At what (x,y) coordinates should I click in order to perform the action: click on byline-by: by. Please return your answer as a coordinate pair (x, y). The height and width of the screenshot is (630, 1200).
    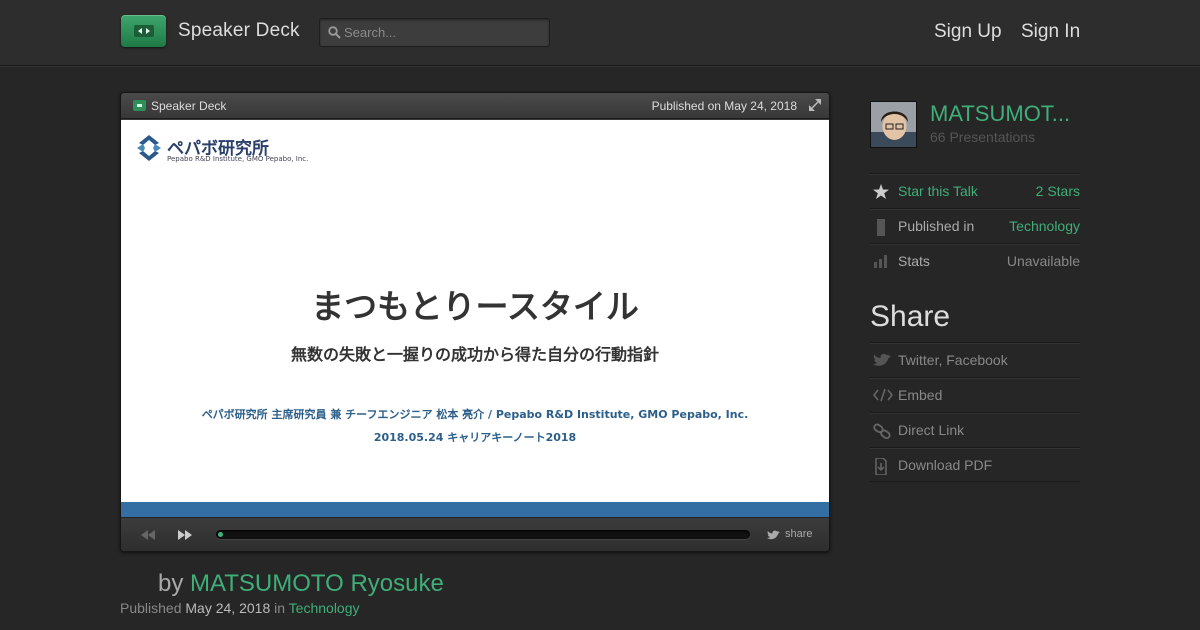
    Looking at the image, I should click on (174, 583).